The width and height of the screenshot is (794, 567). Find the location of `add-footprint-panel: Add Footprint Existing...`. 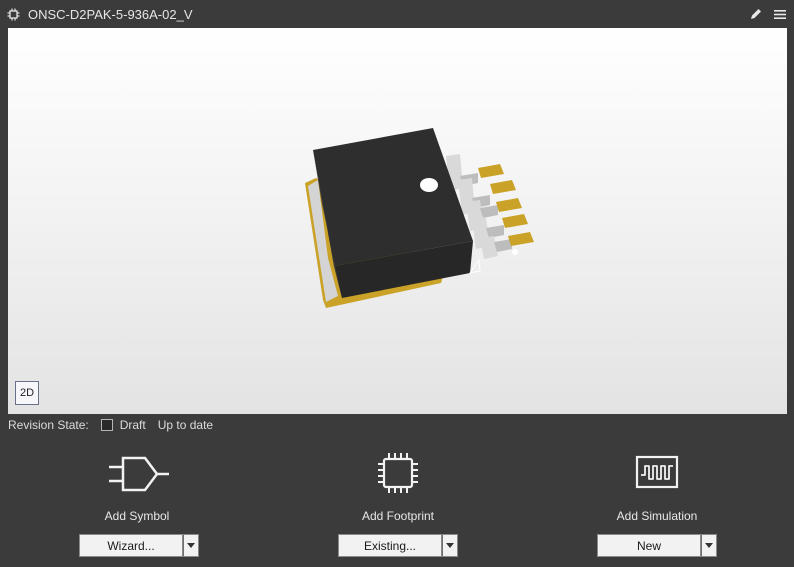

add-footprint-panel: Add Footprint Existing... is located at coordinates (398, 503).